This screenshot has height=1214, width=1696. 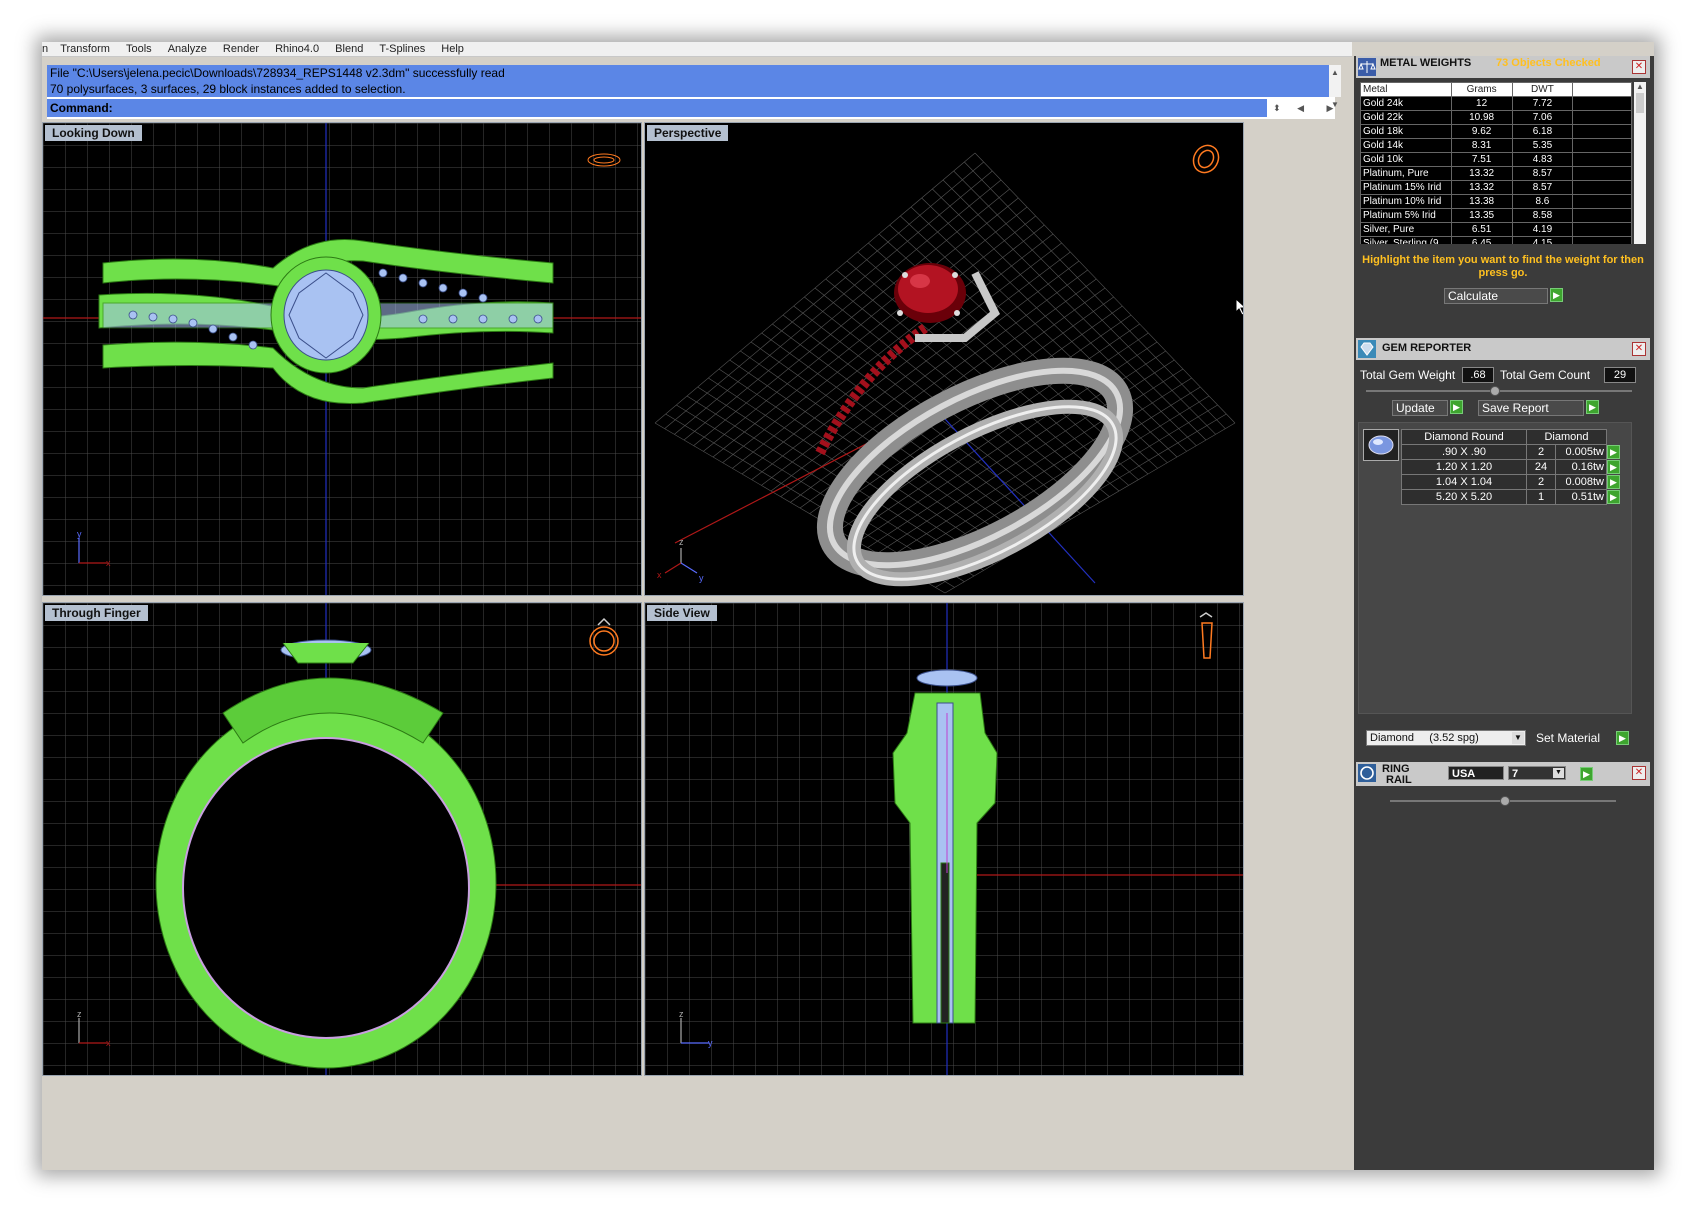 What do you see at coordinates (1381, 445) in the screenshot?
I see `round-diamond-icon` at bounding box center [1381, 445].